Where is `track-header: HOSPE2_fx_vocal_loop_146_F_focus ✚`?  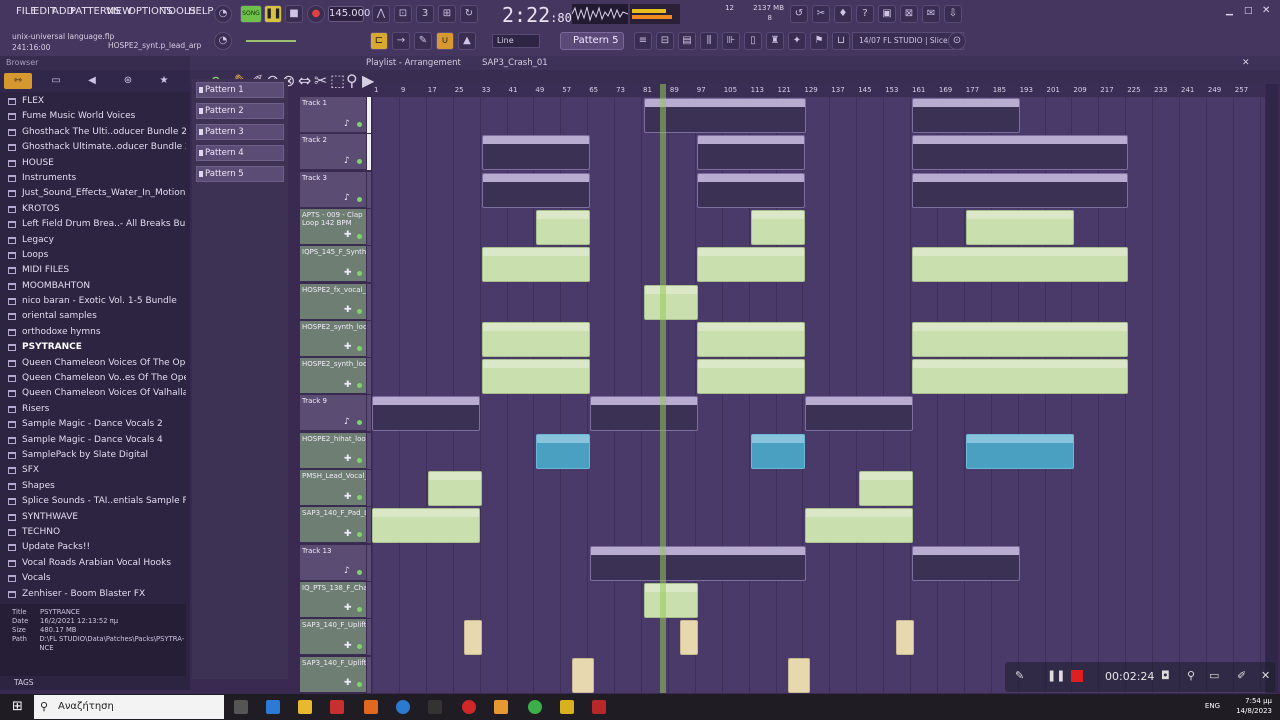 track-header: HOSPE2_fx_vocal_loop_146_F_focus ✚ is located at coordinates (333, 301).